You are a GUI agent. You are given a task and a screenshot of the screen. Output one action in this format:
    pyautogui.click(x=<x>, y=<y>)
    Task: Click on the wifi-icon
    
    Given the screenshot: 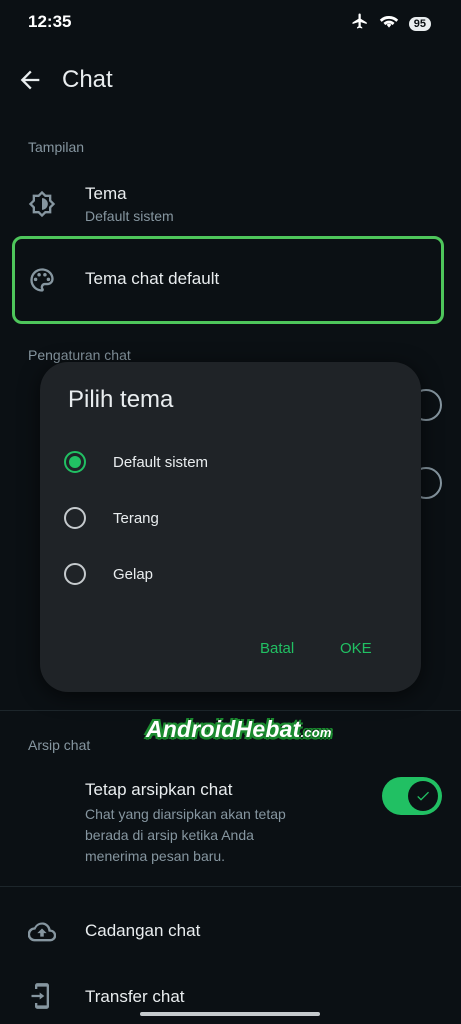 What is the action you would take?
    pyautogui.click(x=389, y=23)
    